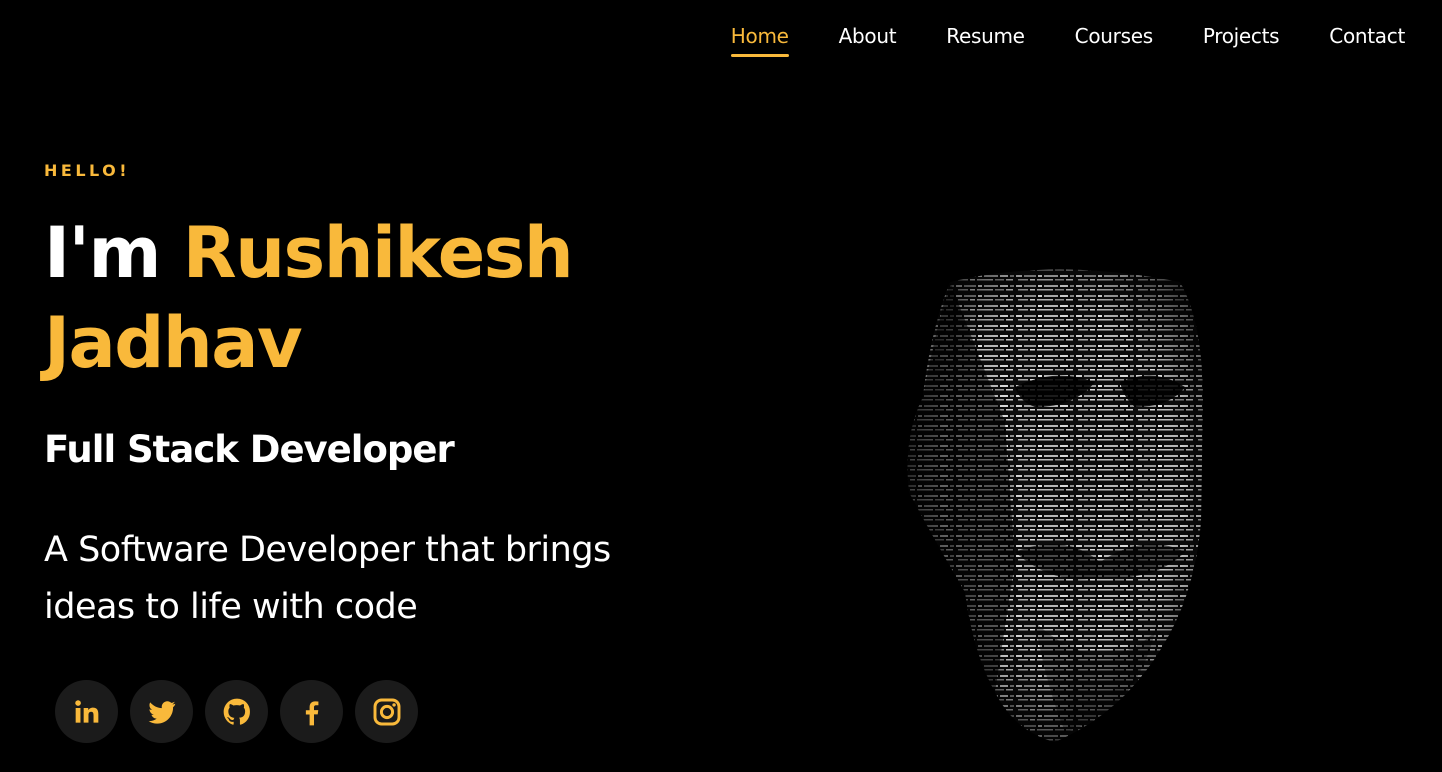 This screenshot has width=1442, height=772. I want to click on nav-contact-link: Contact, so click(1367, 39).